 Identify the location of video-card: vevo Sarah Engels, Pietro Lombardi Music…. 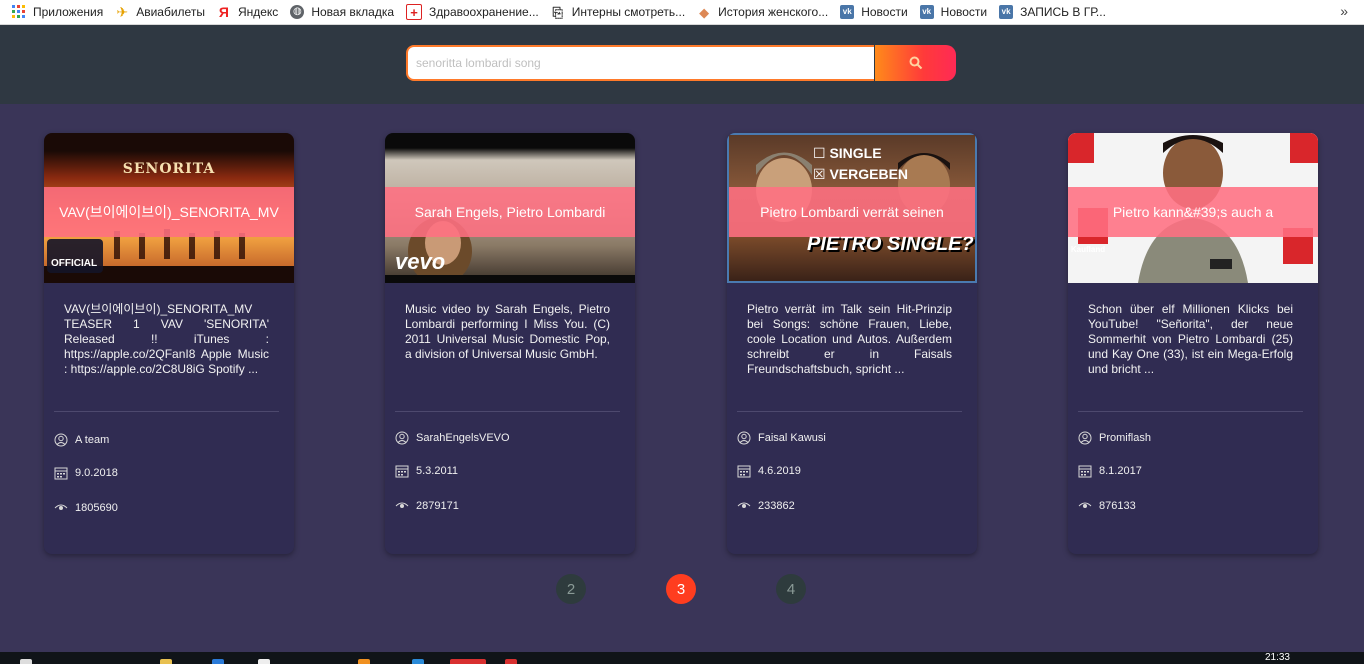
(510, 343).